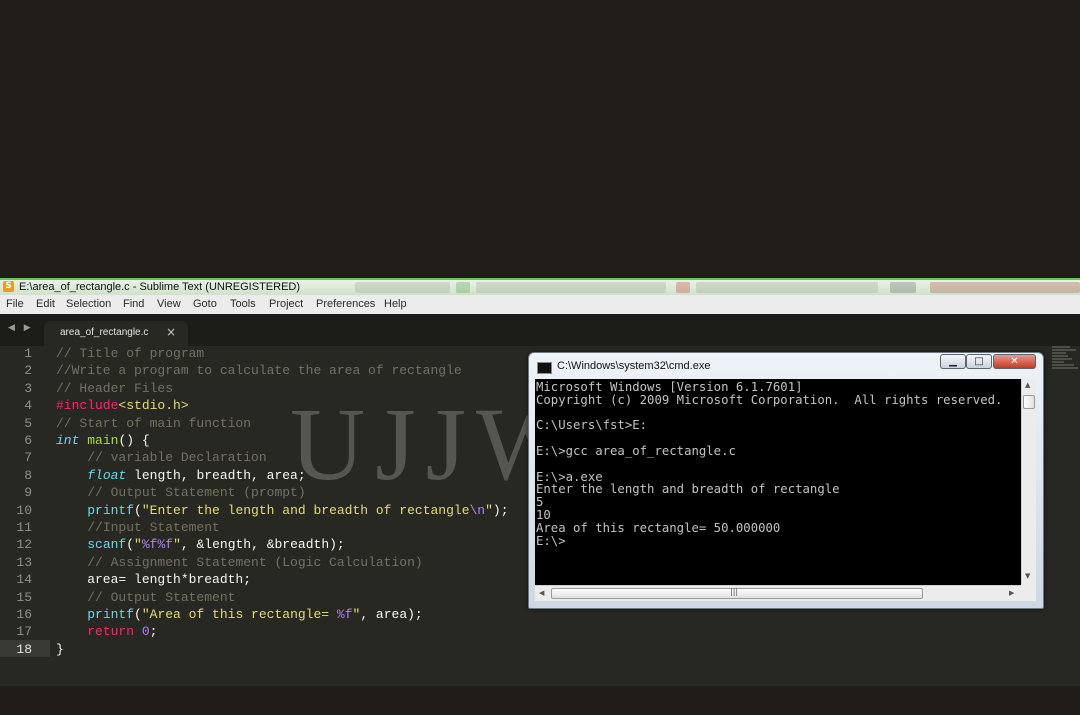 This screenshot has height=715, width=1080. Describe the element at coordinates (634, 366) in the screenshot. I see `cmd-window-title: C:\Windows\system32\cmd.exe` at that location.